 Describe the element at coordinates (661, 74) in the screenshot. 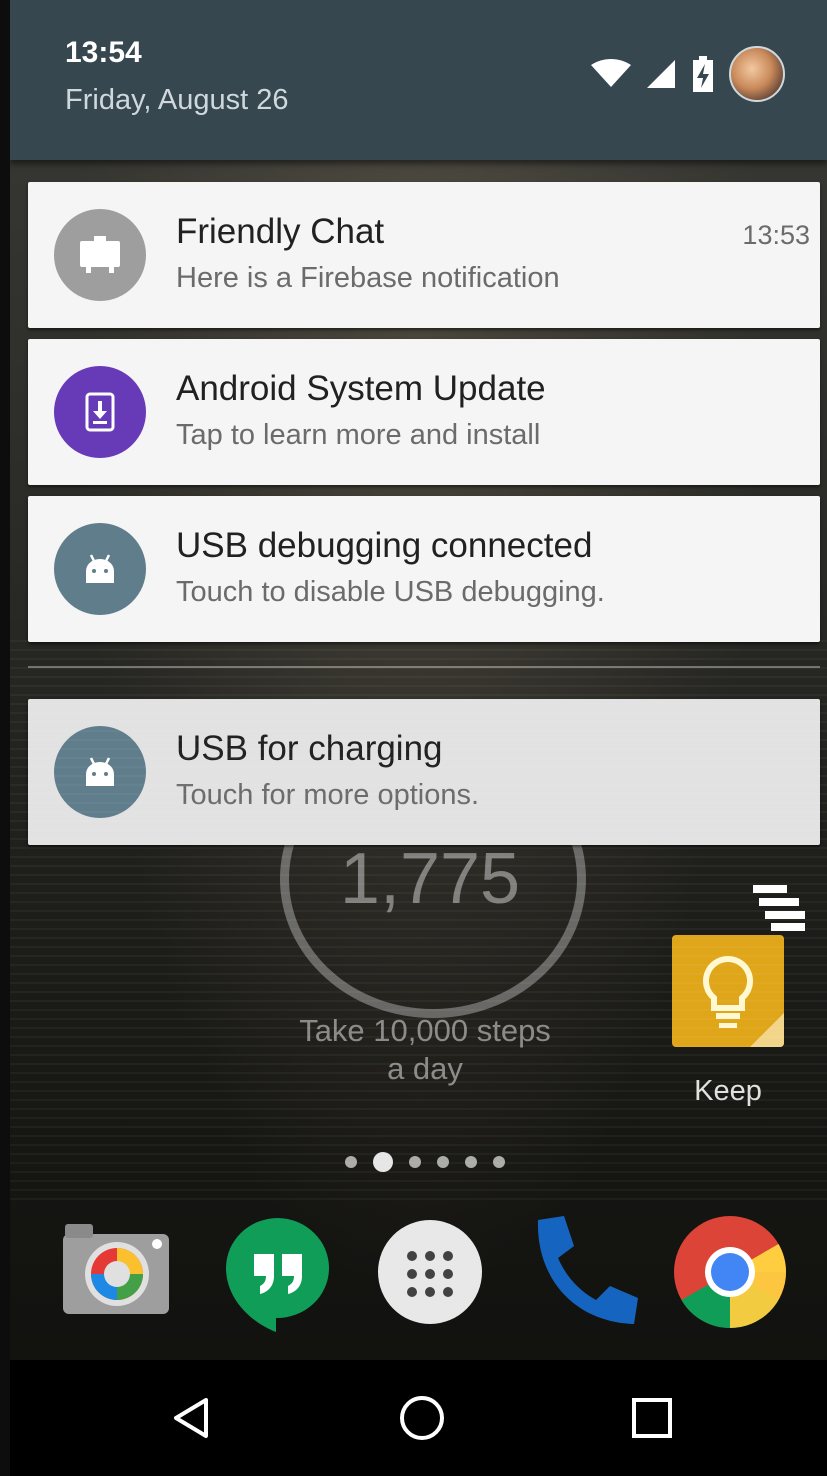

I see `cell-signal-icon` at that location.